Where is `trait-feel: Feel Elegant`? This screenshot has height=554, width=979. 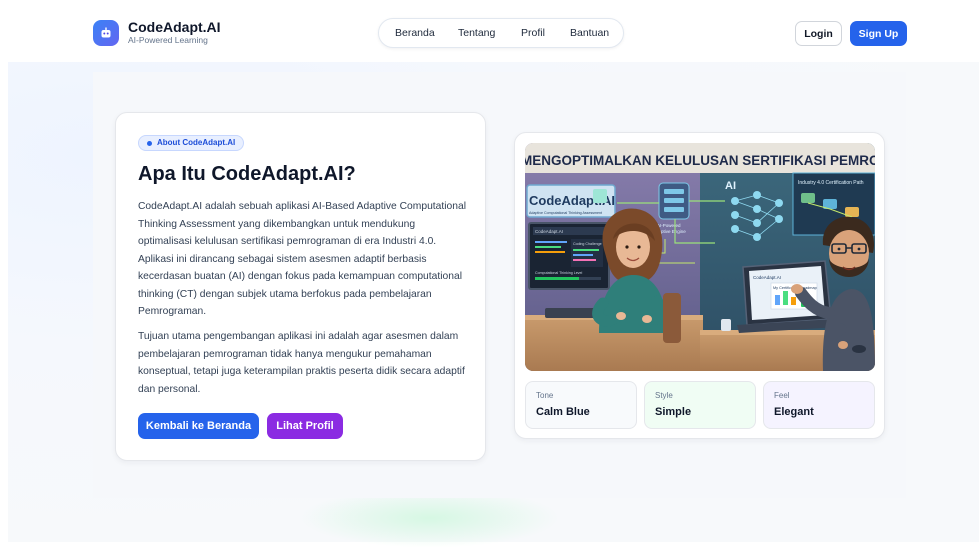 trait-feel: Feel Elegant is located at coordinates (819, 405).